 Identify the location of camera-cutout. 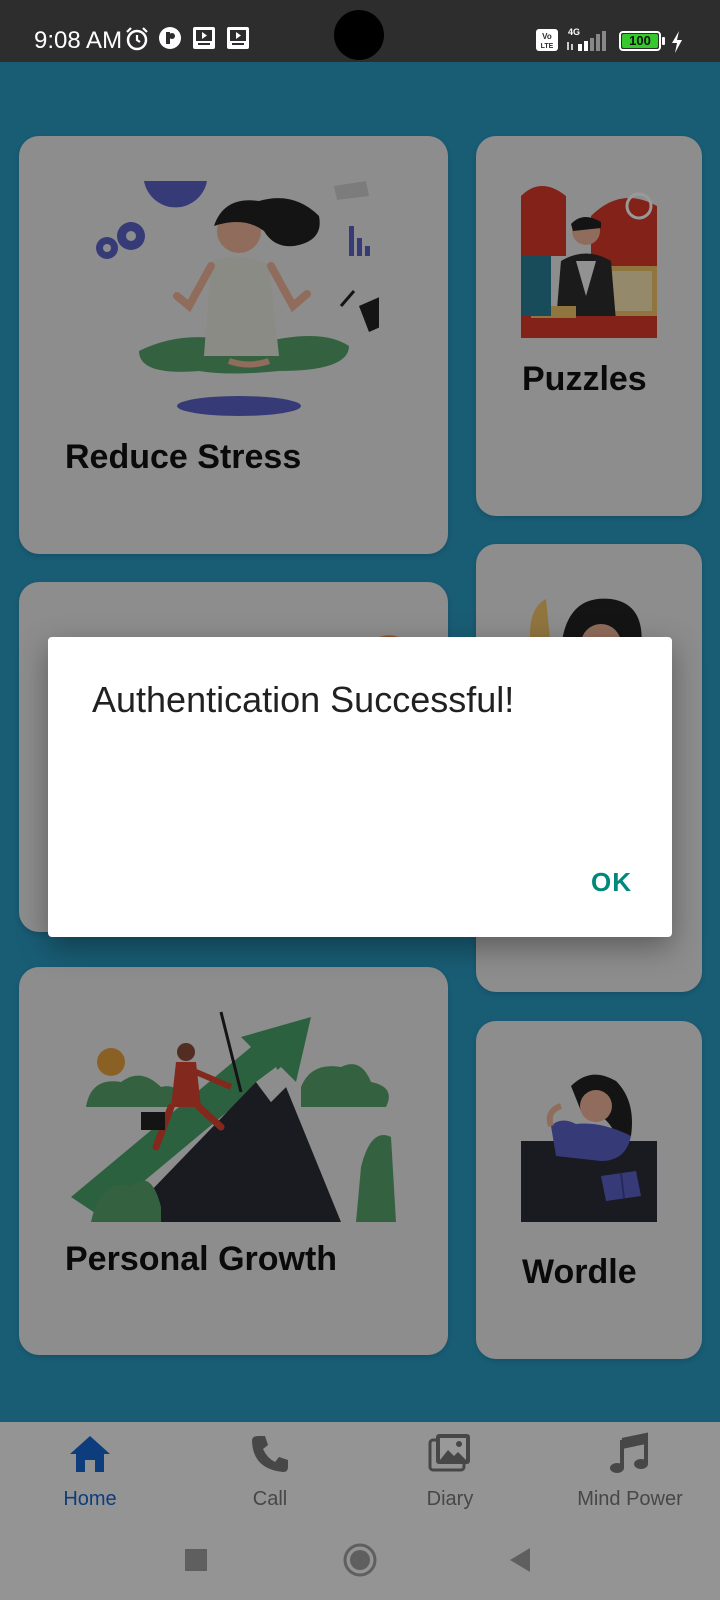
(359, 35).